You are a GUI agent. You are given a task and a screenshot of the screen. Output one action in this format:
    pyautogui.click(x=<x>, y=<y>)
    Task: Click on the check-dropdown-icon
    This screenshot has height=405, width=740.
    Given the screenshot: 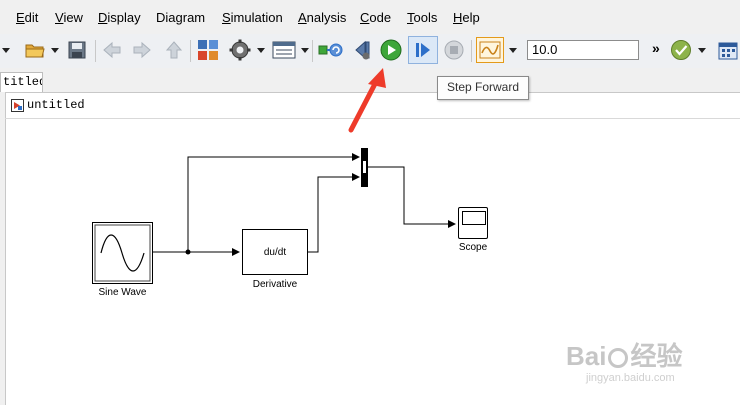 What is the action you would take?
    pyautogui.click(x=702, y=50)
    